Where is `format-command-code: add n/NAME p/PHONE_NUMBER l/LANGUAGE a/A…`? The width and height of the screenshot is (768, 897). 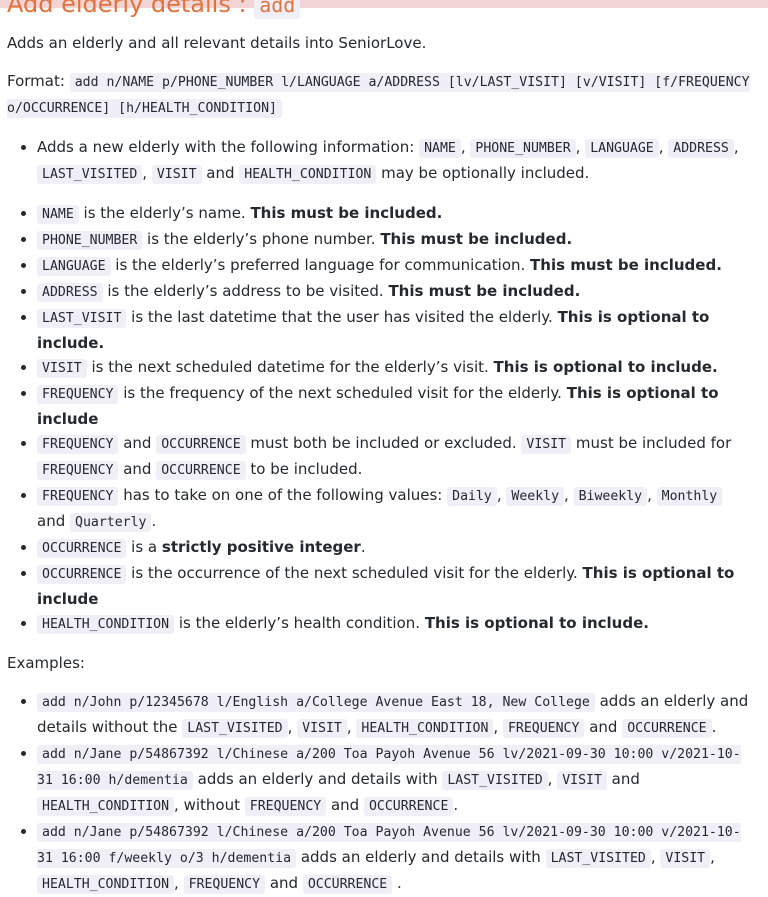
format-command-code: add n/NAME p/PHONE_NUMBER l/LANGUAGE a/A… is located at coordinates (378, 95).